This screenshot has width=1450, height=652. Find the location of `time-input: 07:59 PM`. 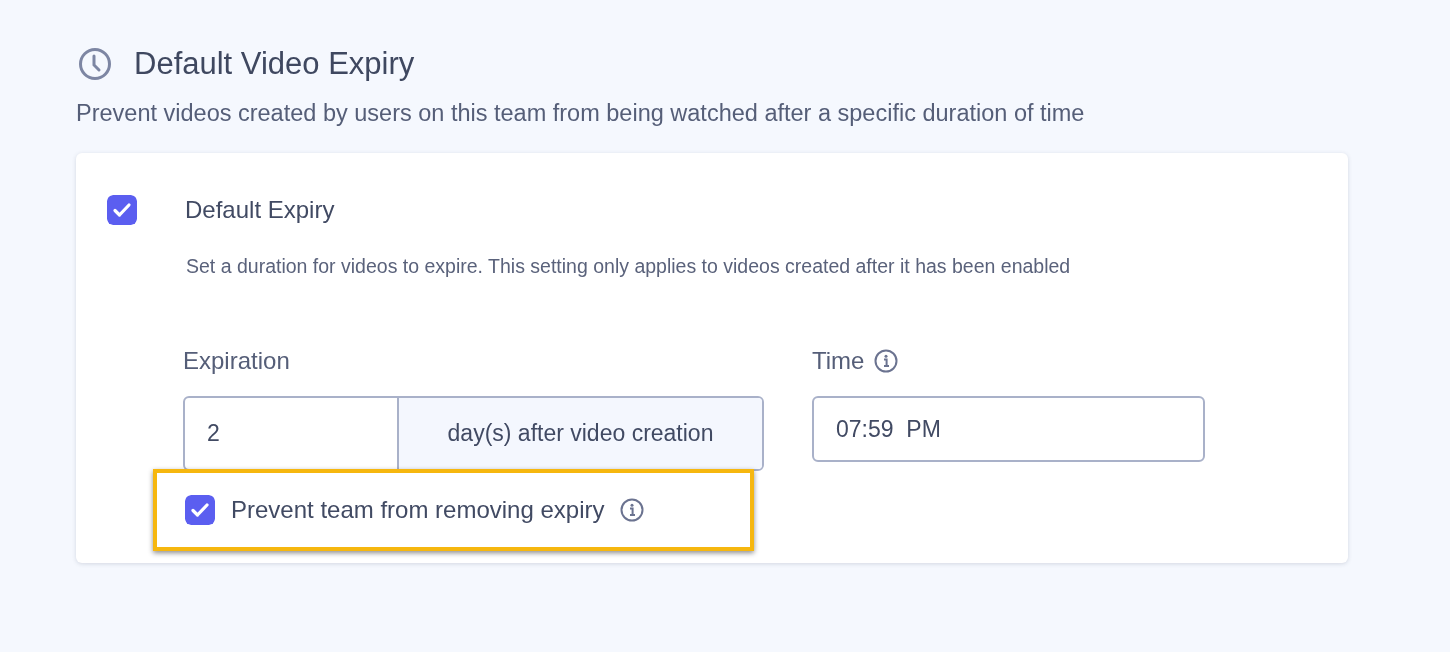

time-input: 07:59 PM is located at coordinates (1008, 429).